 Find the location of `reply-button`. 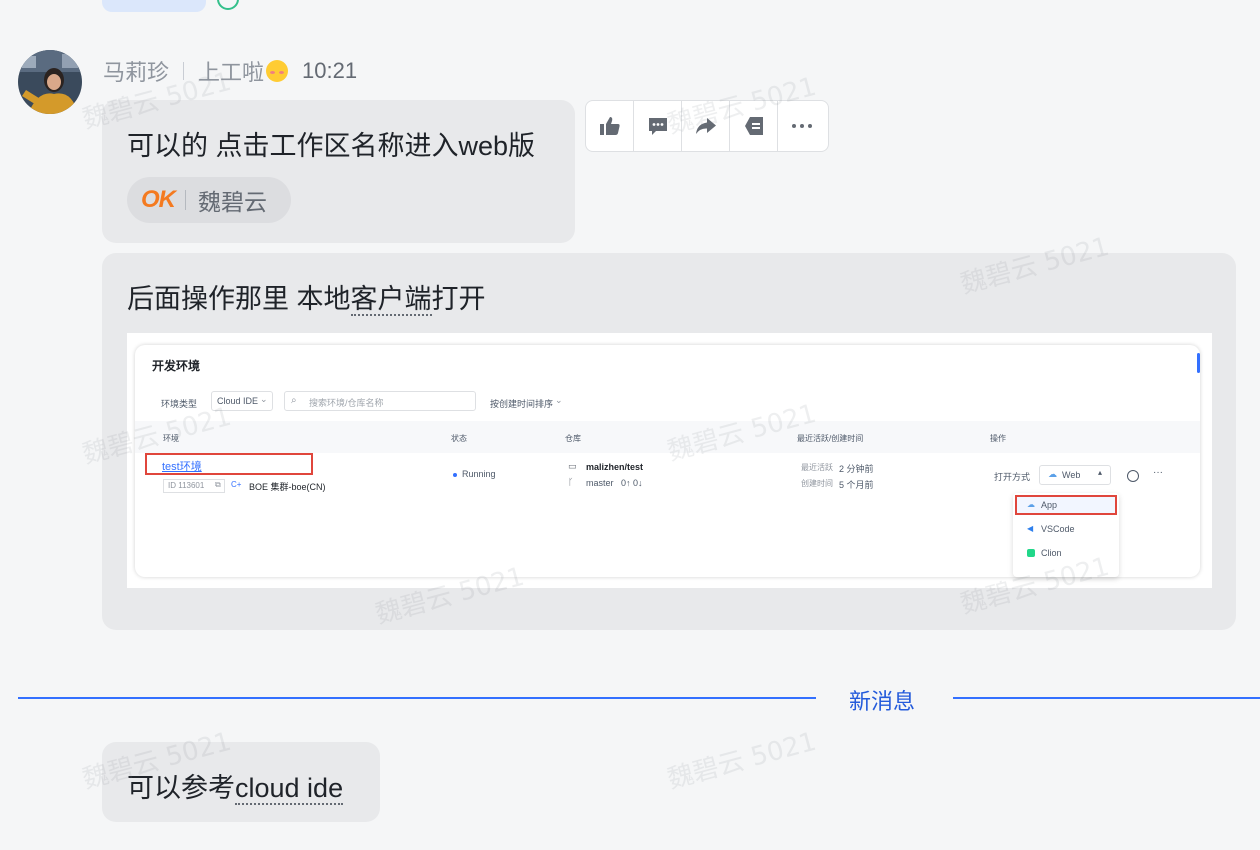

reply-button is located at coordinates (658, 126).